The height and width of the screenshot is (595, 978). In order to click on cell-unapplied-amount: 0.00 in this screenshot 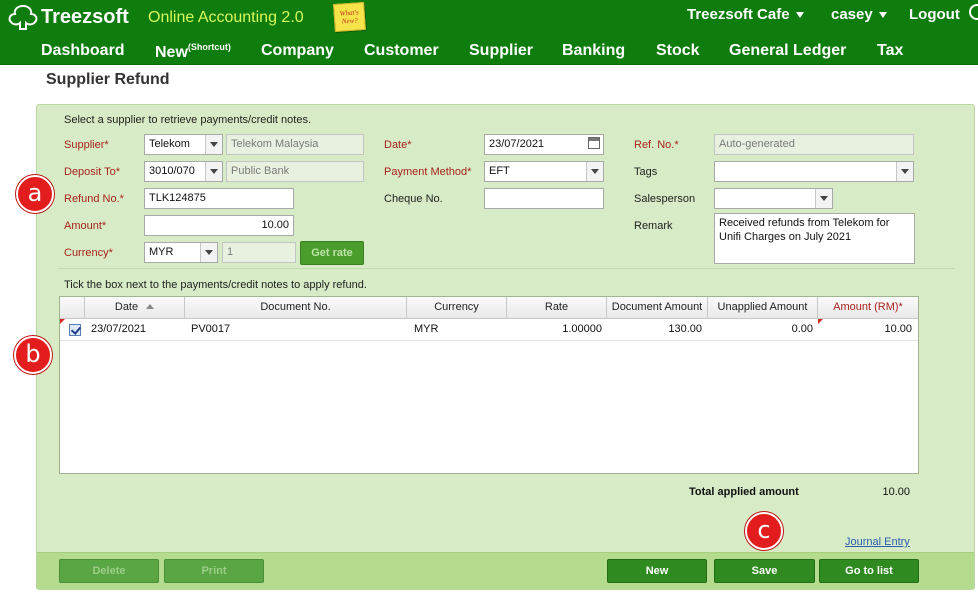, I will do `click(802, 329)`.